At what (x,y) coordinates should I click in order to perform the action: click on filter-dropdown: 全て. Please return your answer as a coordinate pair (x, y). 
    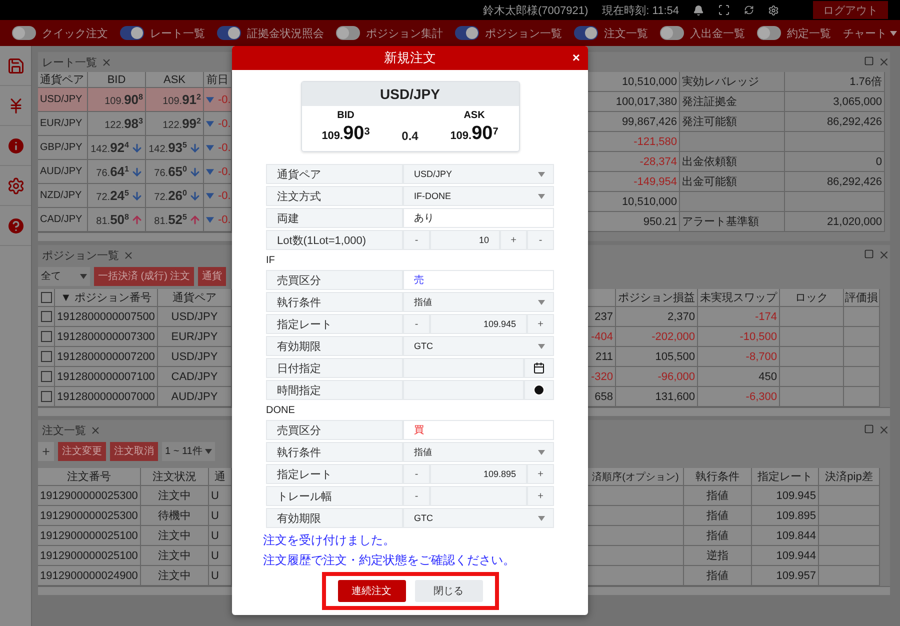
    Looking at the image, I should click on (64, 276).